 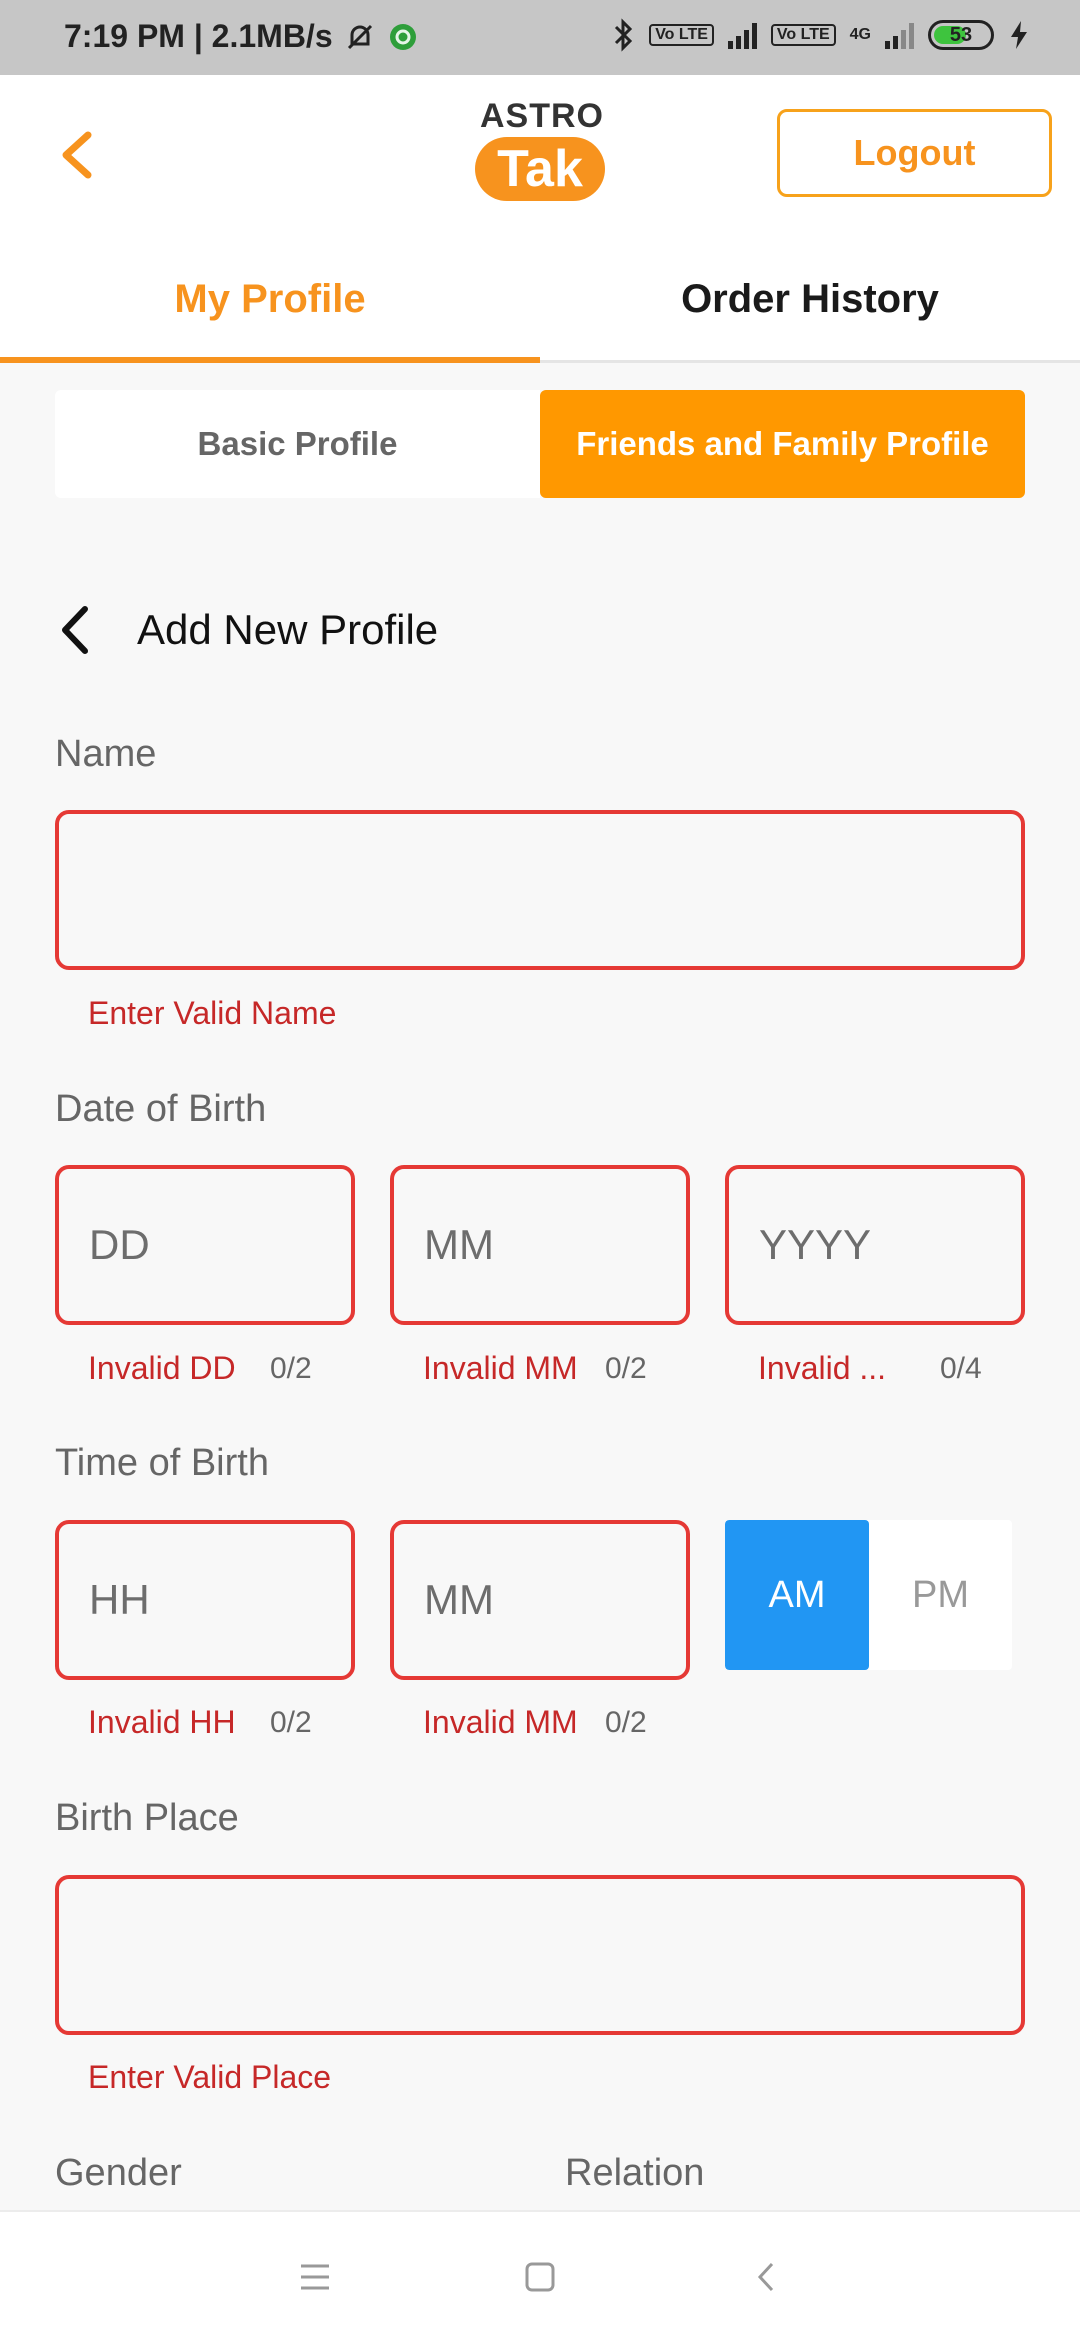 What do you see at coordinates (291, 1368) in the screenshot?
I see `dob-day-counter: 0/2` at bounding box center [291, 1368].